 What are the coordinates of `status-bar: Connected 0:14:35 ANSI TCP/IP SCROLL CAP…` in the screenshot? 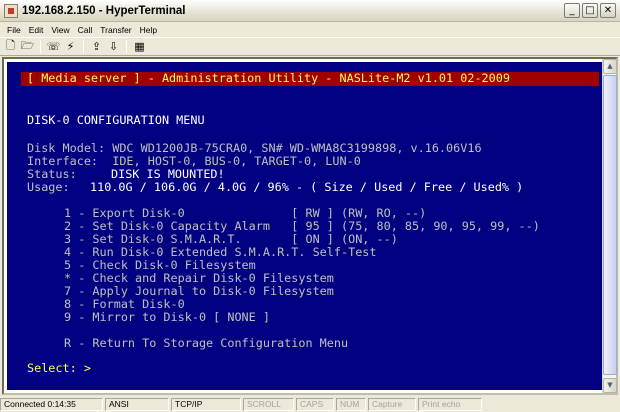 It's located at (310, 404).